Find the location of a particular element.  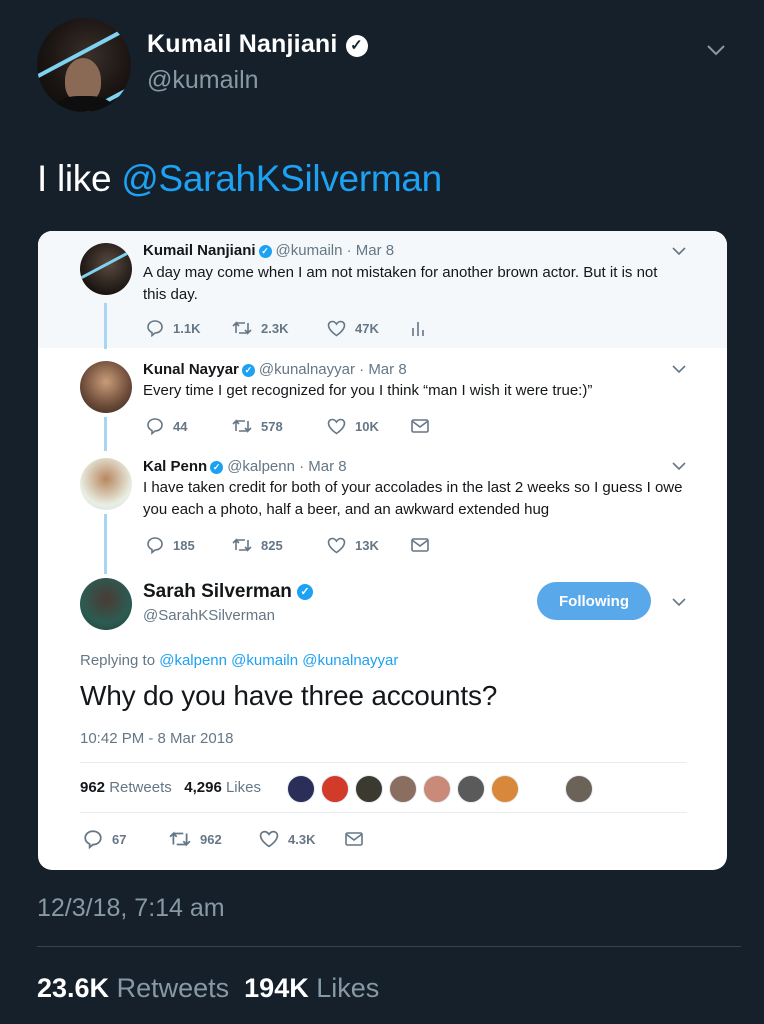

author-handle: @kumailn is located at coordinates (203, 80).